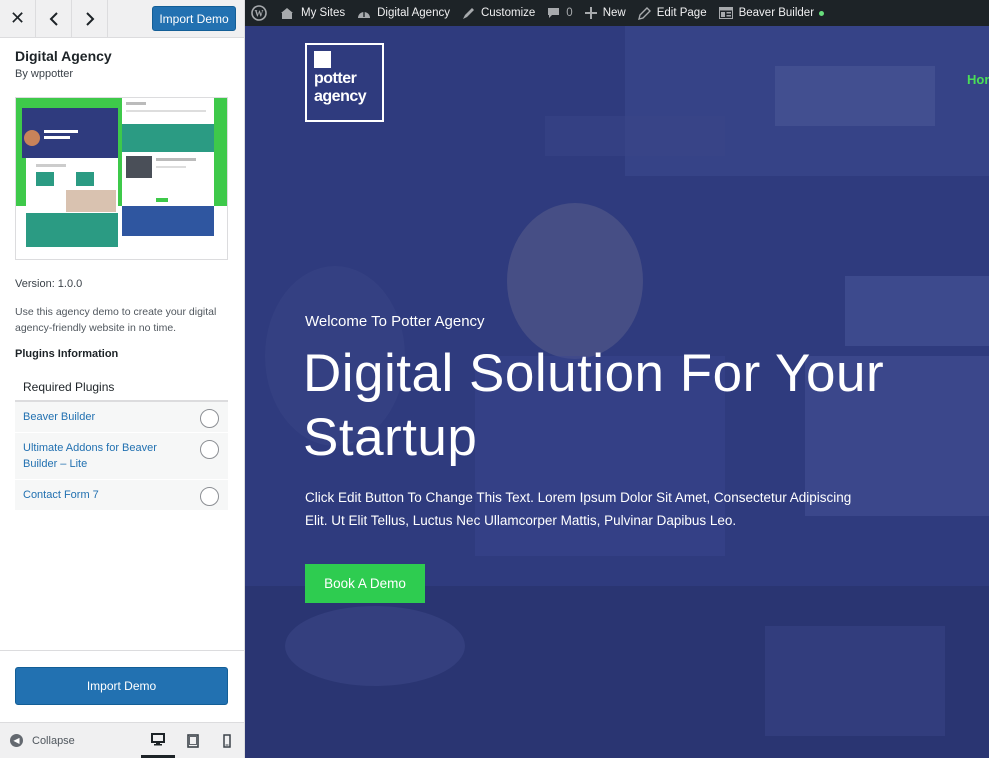 The height and width of the screenshot is (758, 989). What do you see at coordinates (559, 13) in the screenshot?
I see `comments-link: 0` at bounding box center [559, 13].